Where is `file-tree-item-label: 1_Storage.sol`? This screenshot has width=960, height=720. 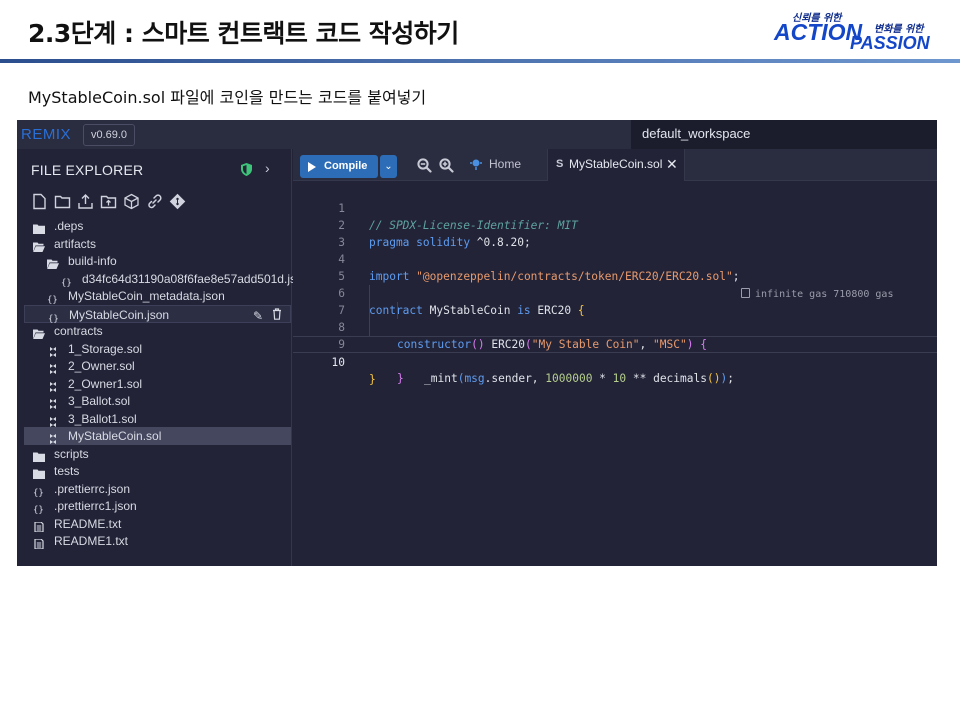
file-tree-item-label: 1_Storage.sol is located at coordinates (105, 348).